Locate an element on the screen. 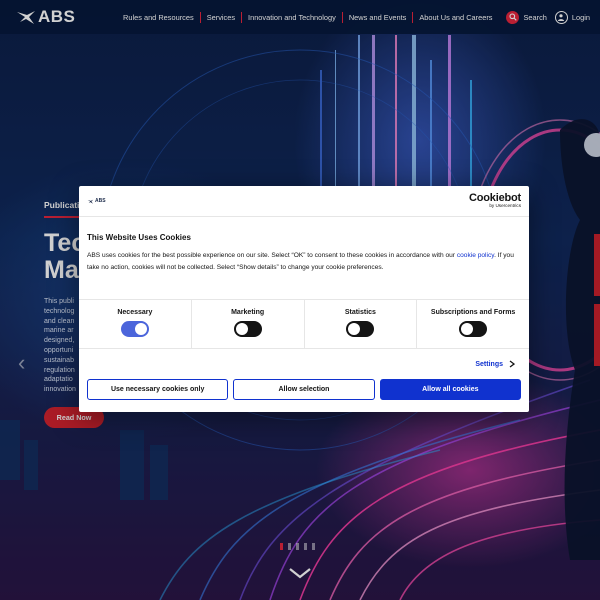  dialog-abs-logo: ABS is located at coordinates (96, 201).